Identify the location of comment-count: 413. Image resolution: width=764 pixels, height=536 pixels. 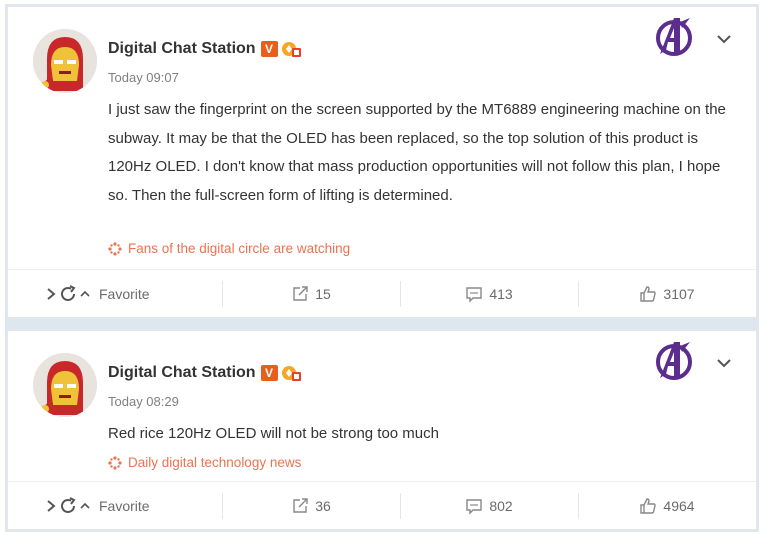
(501, 293).